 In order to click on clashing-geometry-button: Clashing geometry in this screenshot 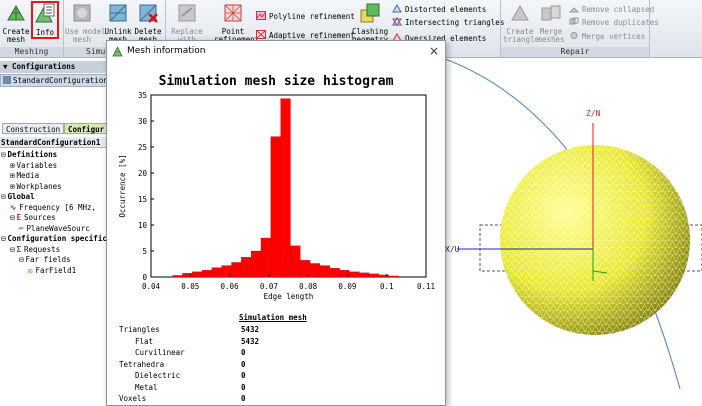, I will do `click(370, 23)`.